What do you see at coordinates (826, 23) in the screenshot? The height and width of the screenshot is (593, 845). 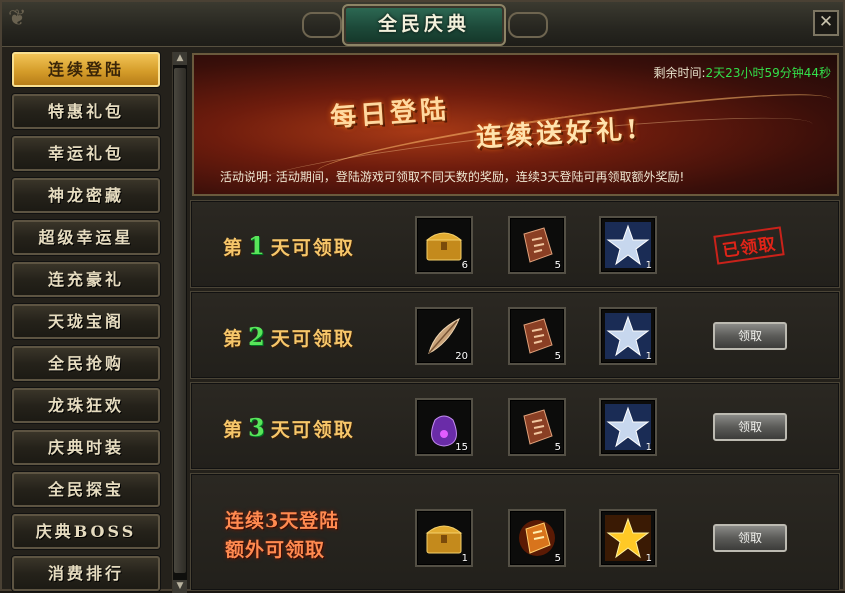 I see `close-button: ✕` at bounding box center [826, 23].